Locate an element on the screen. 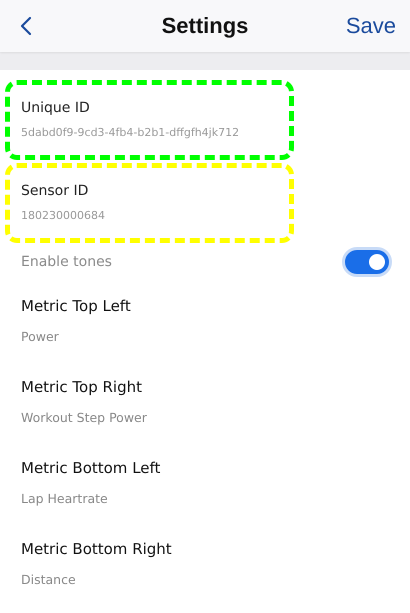 Image resolution: width=410 pixels, height=613 pixels. setting-label: Metric Bottom Left is located at coordinates (91, 468).